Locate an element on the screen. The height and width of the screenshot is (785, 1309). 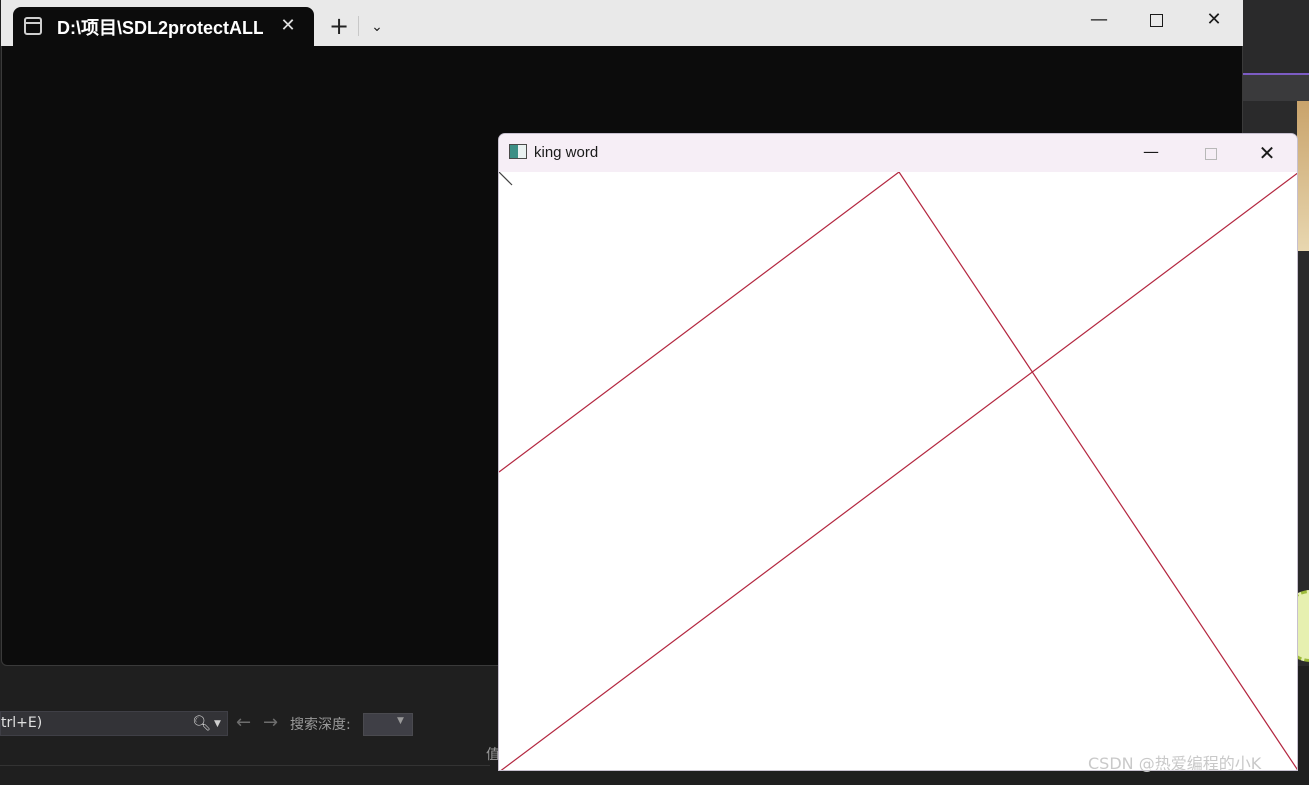
tab-separator is located at coordinates (358, 26).